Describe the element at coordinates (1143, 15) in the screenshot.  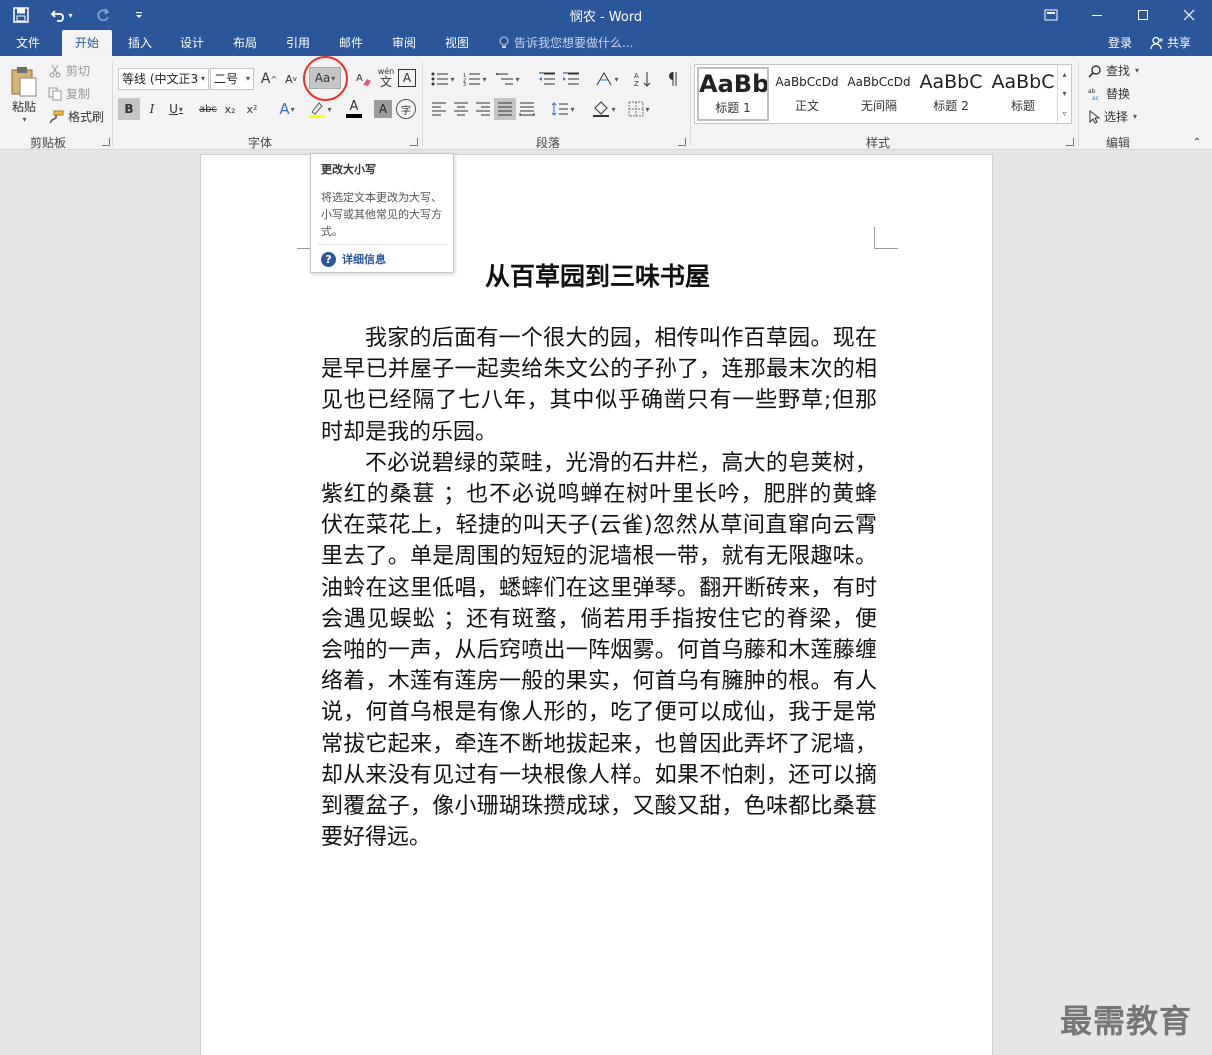
I see `maximize-button` at that location.